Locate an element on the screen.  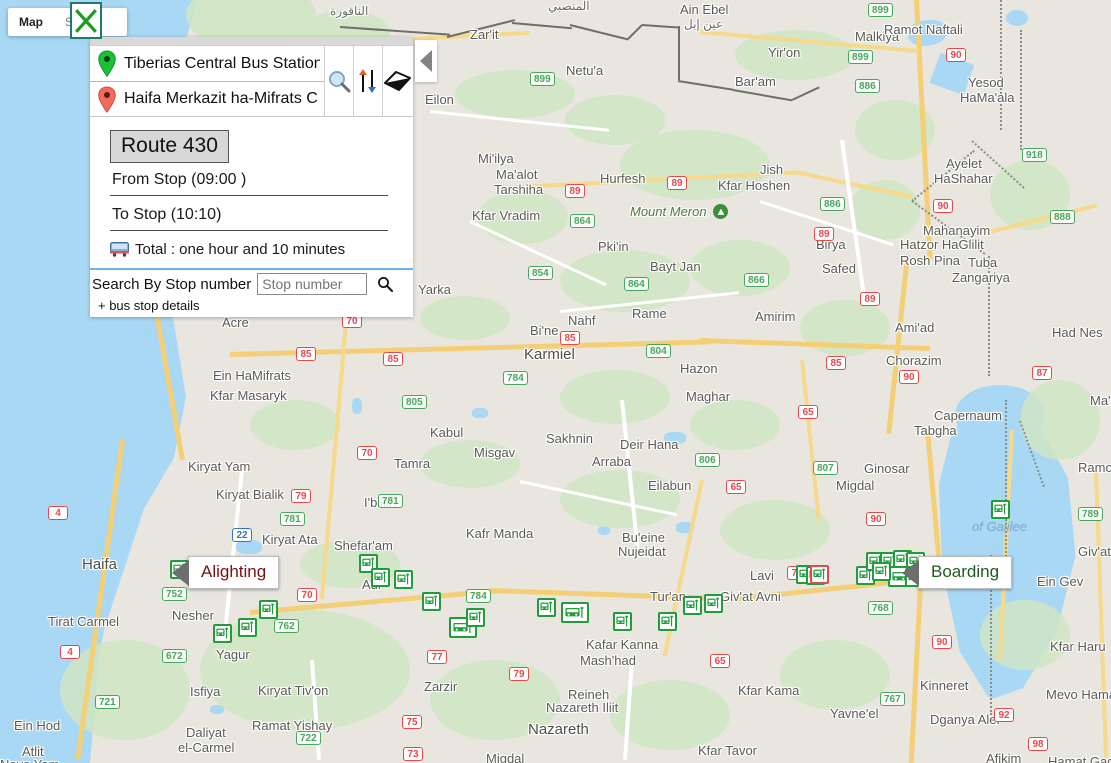
panel-input-group is located at coordinates (251, 81).